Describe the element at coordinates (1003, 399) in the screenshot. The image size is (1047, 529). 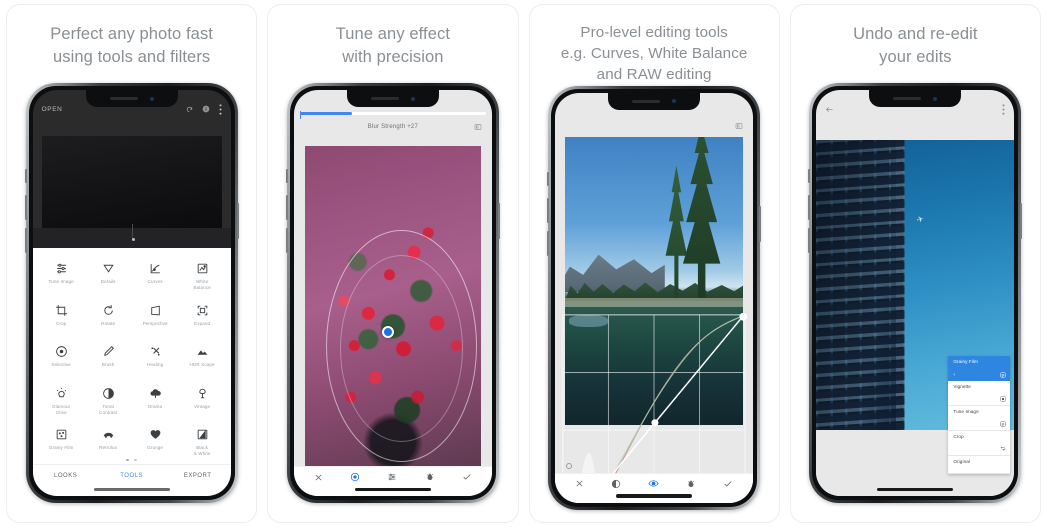
I see `mask-icon` at that location.